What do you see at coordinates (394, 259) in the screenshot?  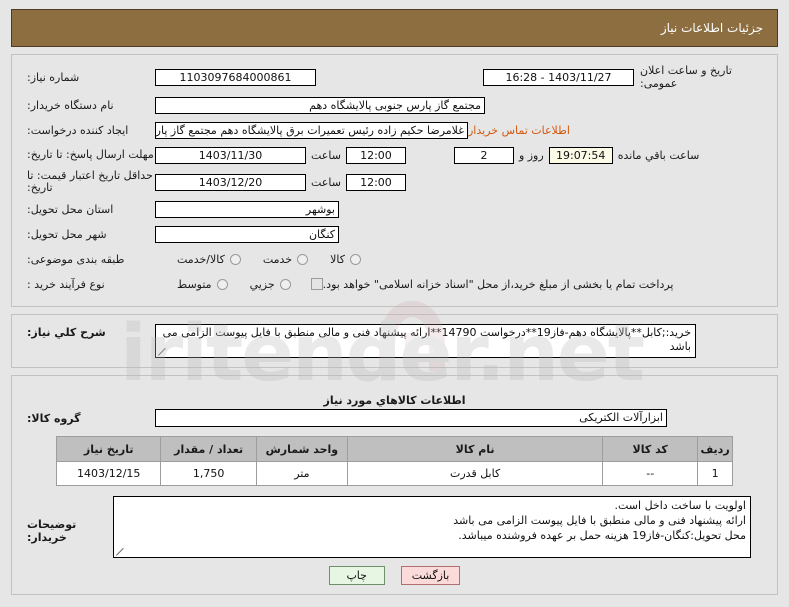 I see `row-classification: کالا خدمت کالا/خدمت طبقه بندی موضوعی:` at bounding box center [394, 259].